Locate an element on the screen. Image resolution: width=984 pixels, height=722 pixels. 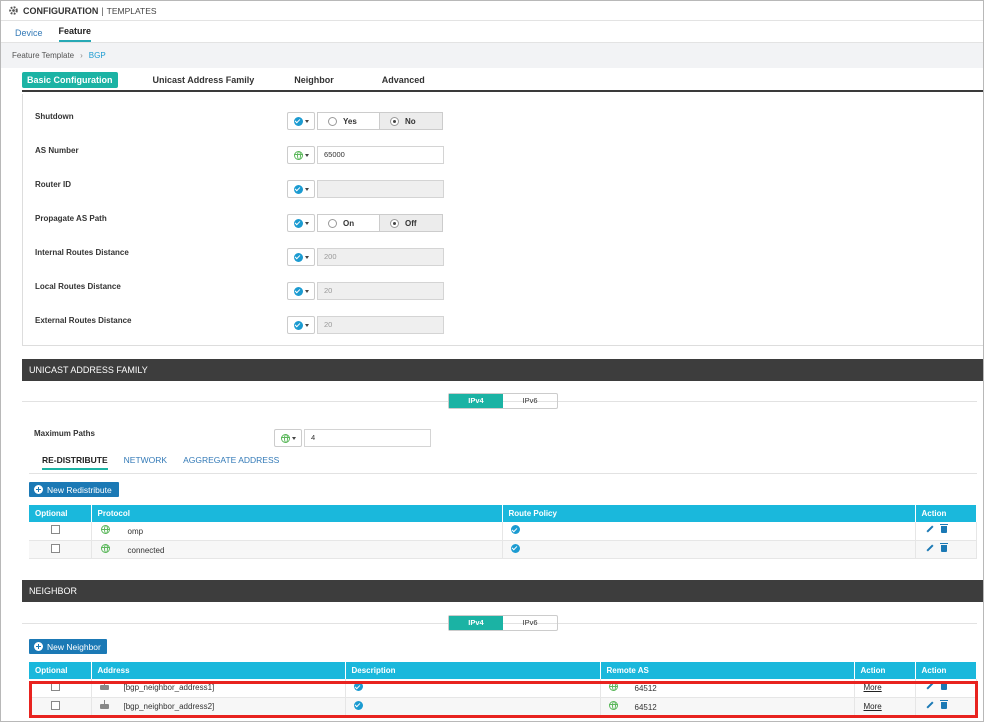
tab-network: NETWORK is located at coordinates (145, 462).